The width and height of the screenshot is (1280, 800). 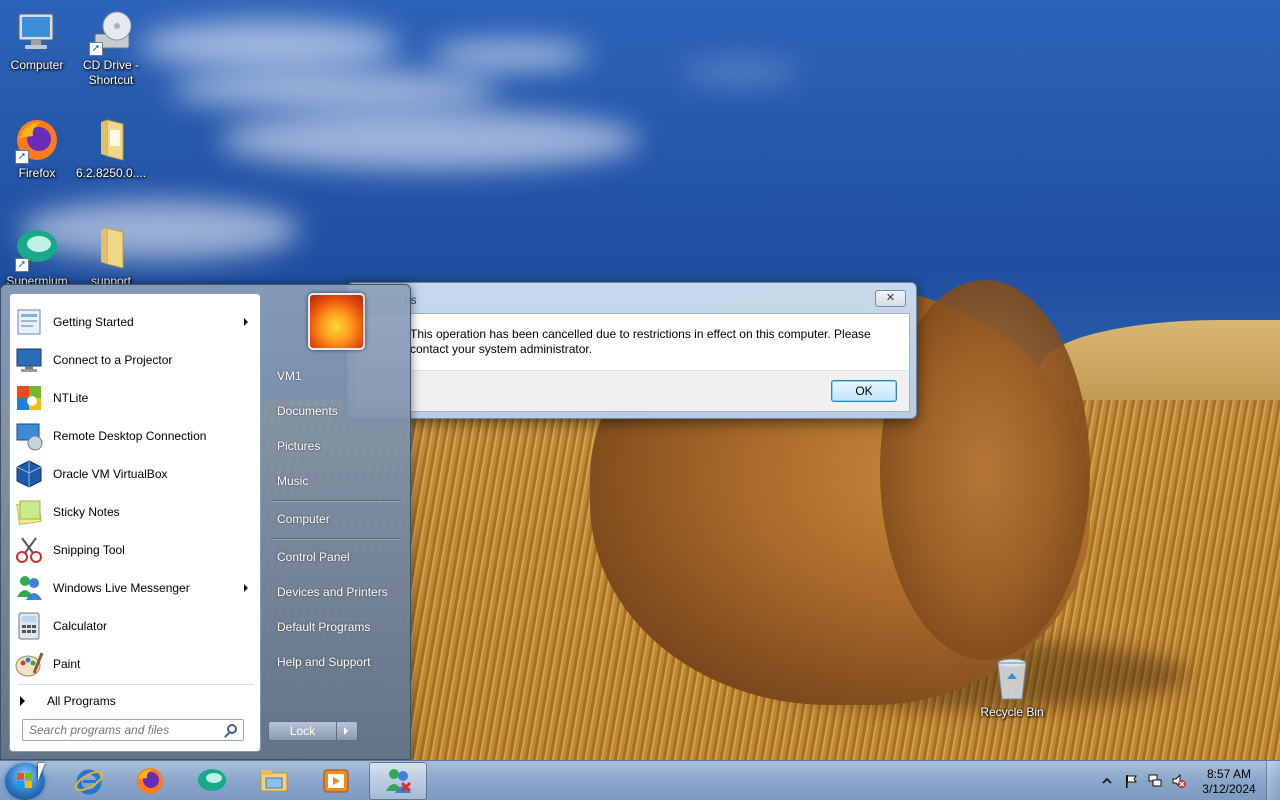 What do you see at coordinates (1179, 781) in the screenshot?
I see `volume-muted-icon` at bounding box center [1179, 781].